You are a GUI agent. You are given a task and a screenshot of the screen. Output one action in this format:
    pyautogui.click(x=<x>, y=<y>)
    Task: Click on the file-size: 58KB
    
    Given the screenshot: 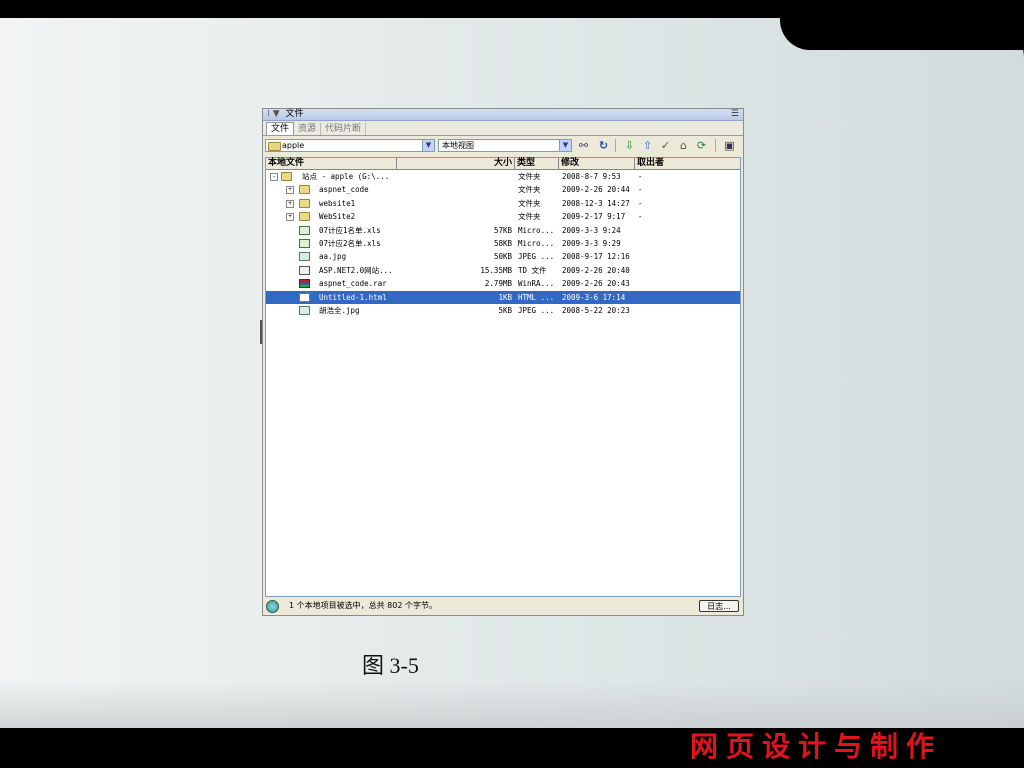 What is the action you would take?
    pyautogui.click(x=502, y=243)
    